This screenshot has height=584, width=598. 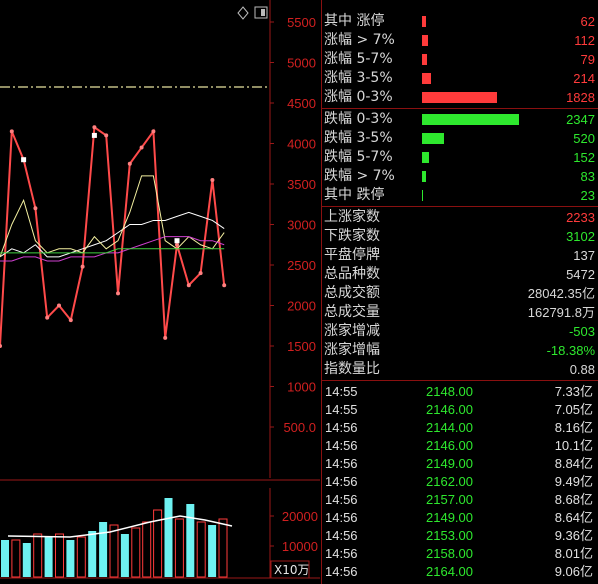 I want to click on tick-row: 14:55 2146.00 7.05亿, so click(x=460, y=409).